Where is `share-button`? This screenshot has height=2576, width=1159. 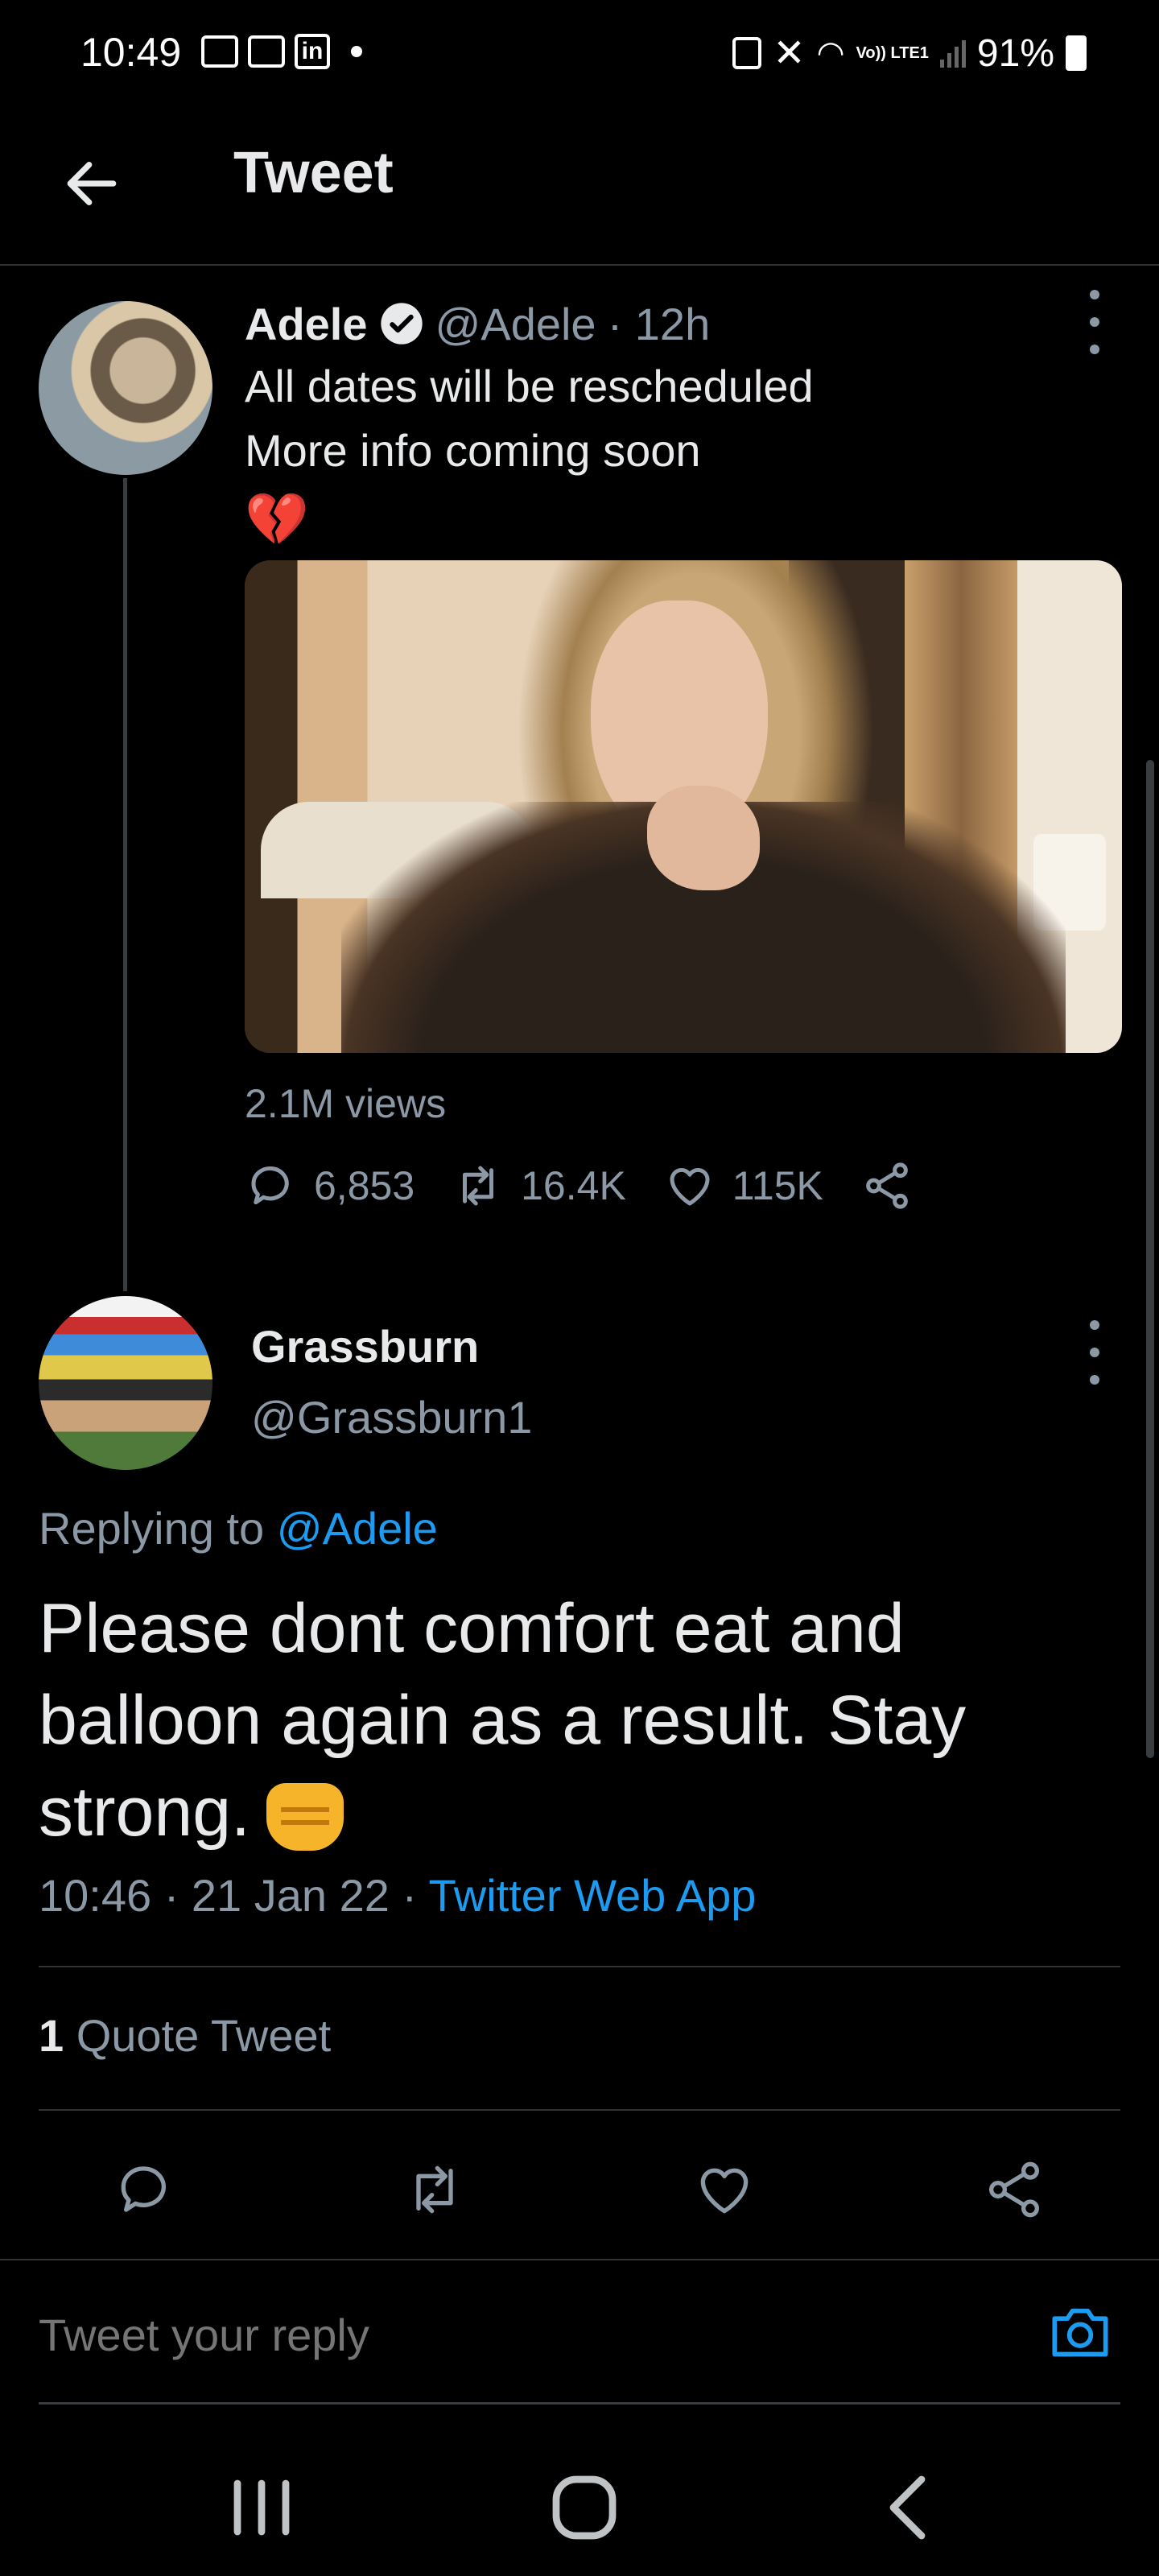
share-button is located at coordinates (895, 1185).